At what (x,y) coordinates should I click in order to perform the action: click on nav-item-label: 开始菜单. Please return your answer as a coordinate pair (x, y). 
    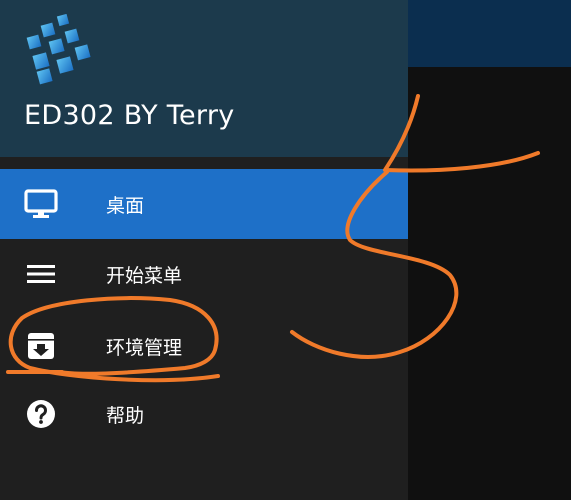
    Looking at the image, I should click on (144, 275).